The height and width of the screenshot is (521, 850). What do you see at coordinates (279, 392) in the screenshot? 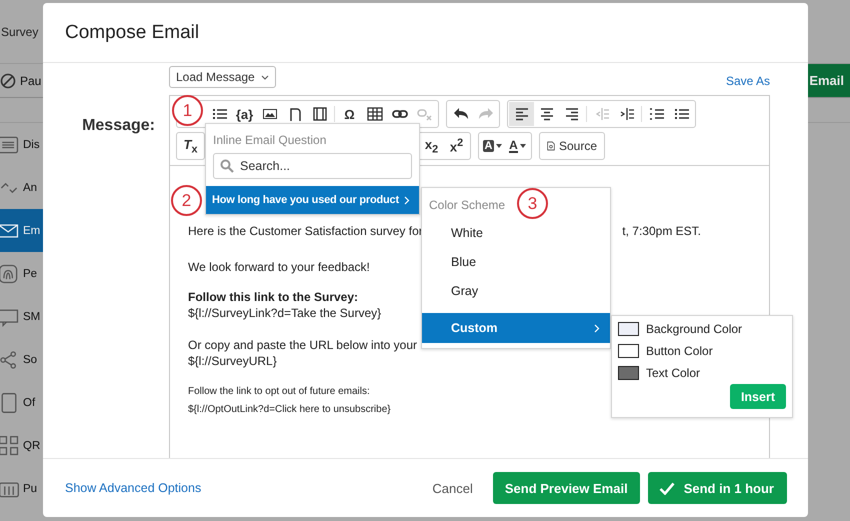
I see `body-text: Follow the link to opt out of future emails:` at bounding box center [279, 392].